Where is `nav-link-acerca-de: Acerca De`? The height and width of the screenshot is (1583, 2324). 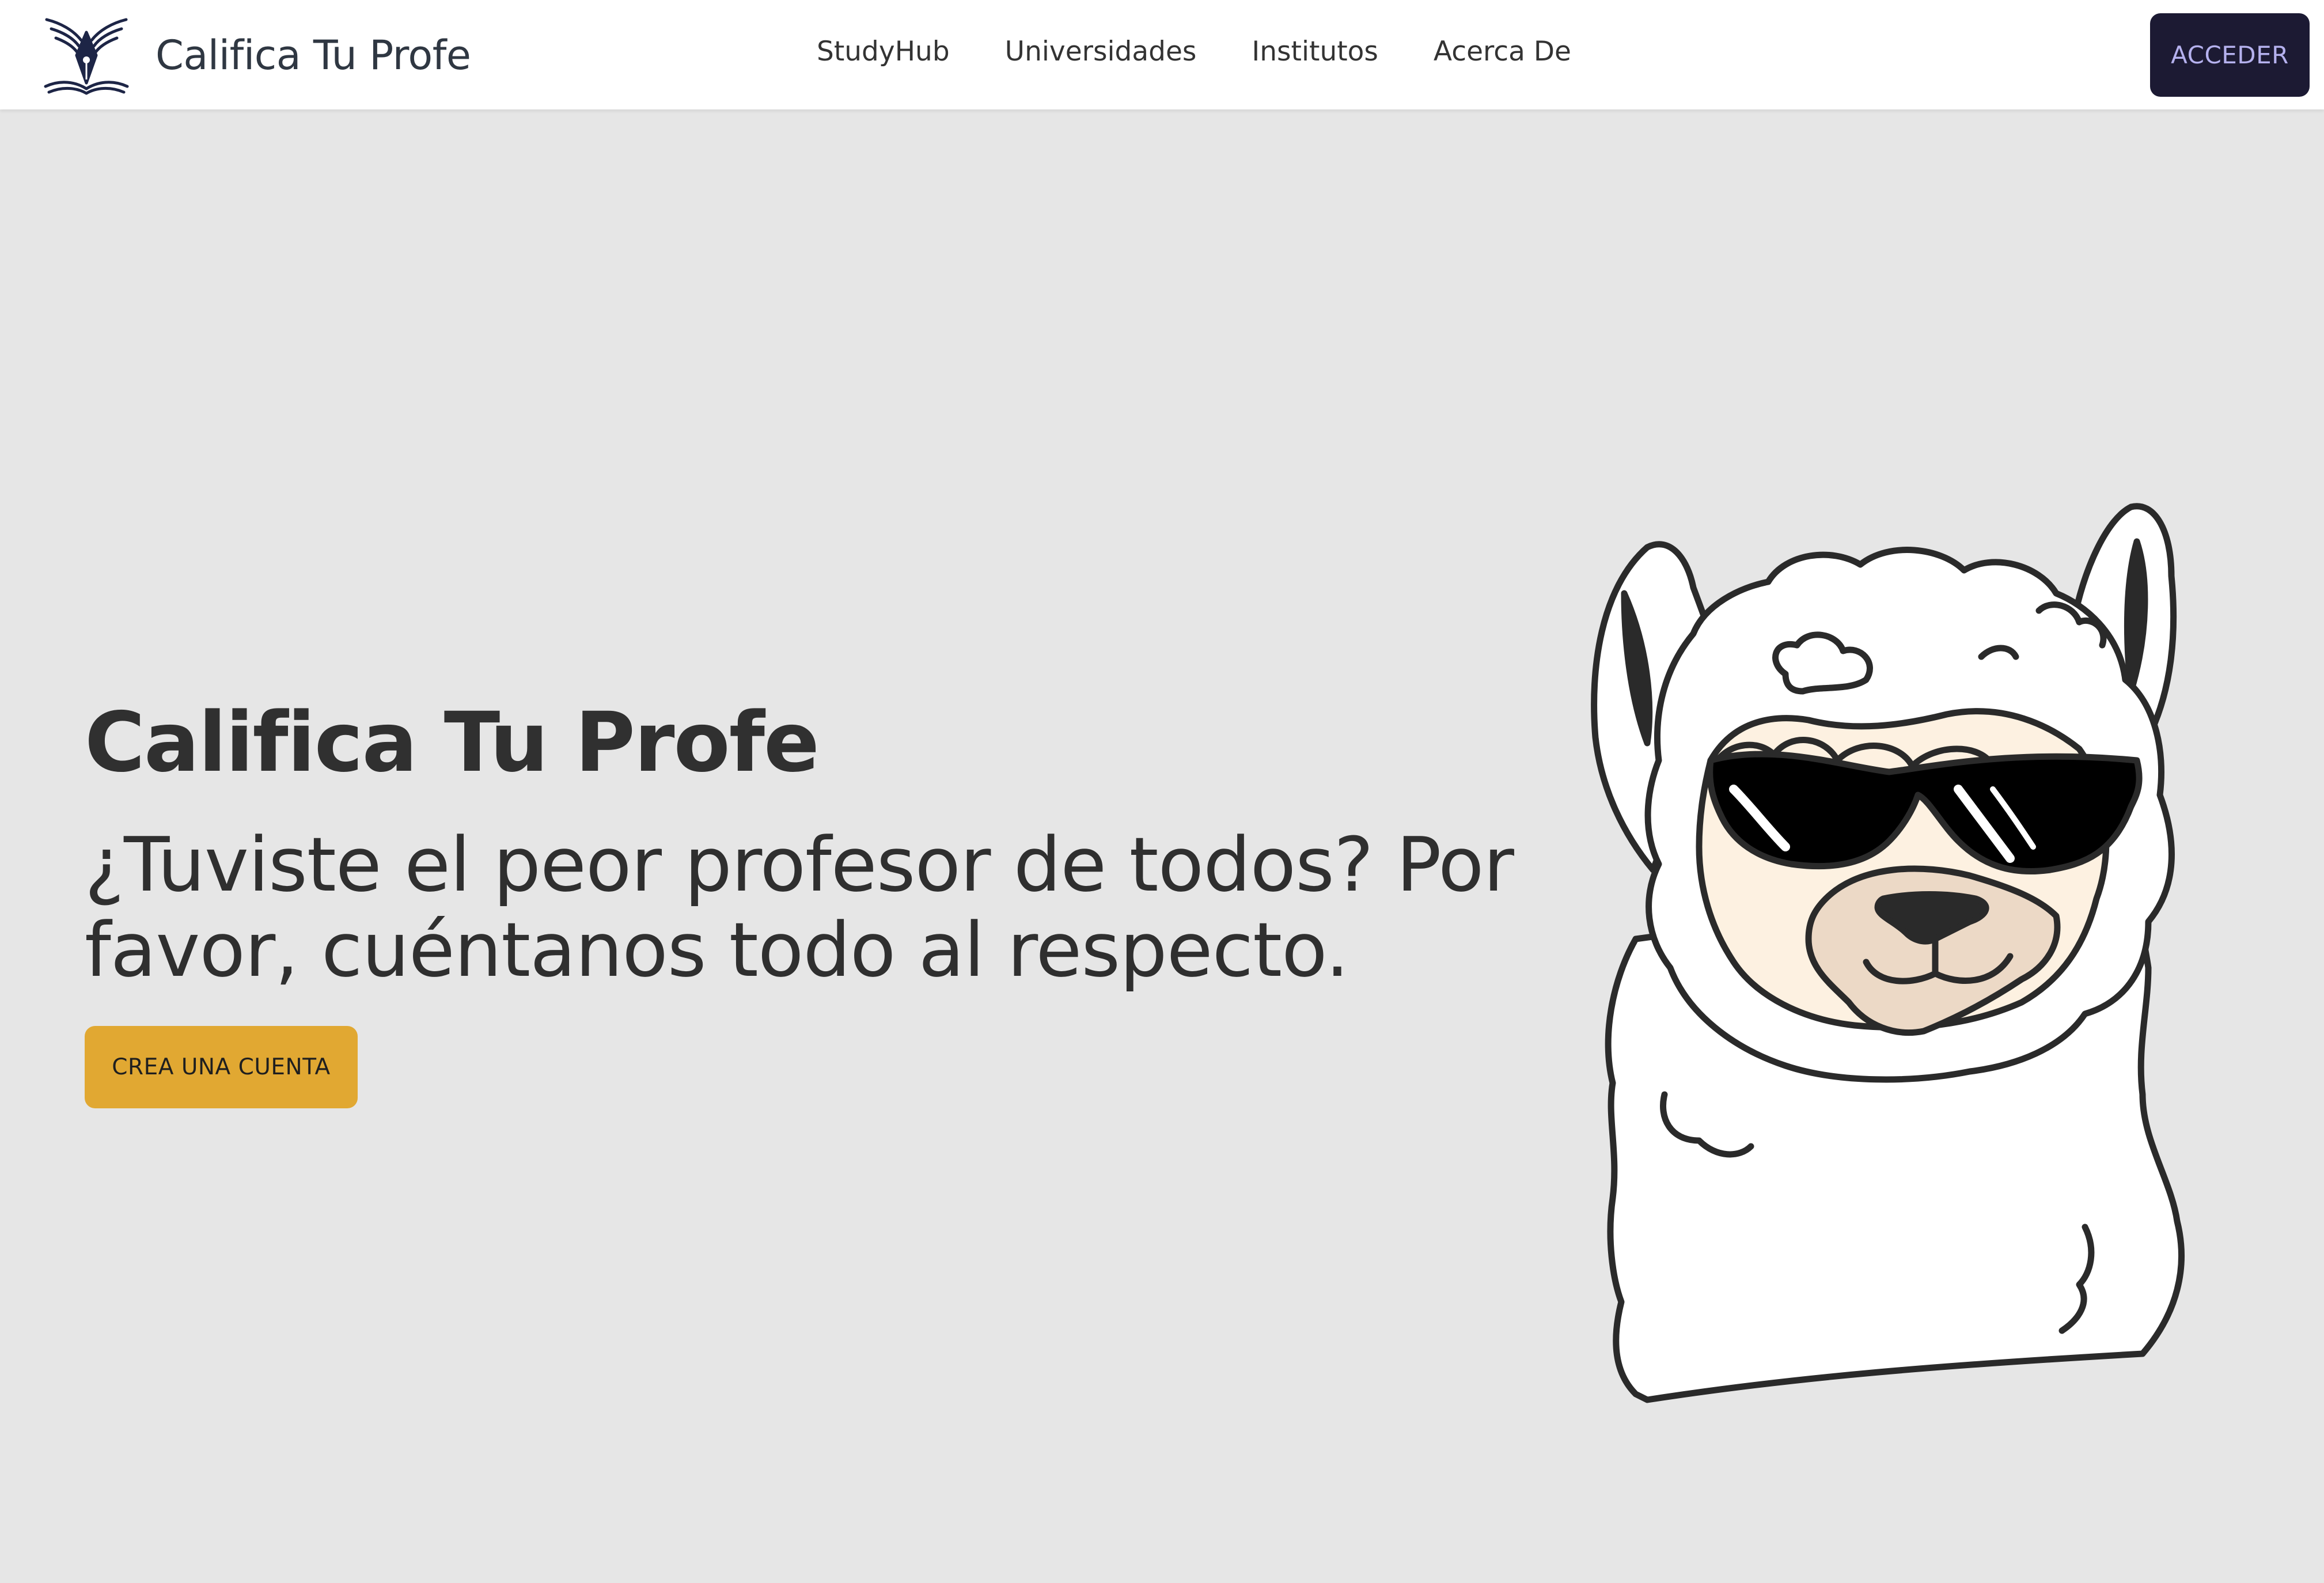
nav-link-acerca-de: Acerca De is located at coordinates (1502, 51).